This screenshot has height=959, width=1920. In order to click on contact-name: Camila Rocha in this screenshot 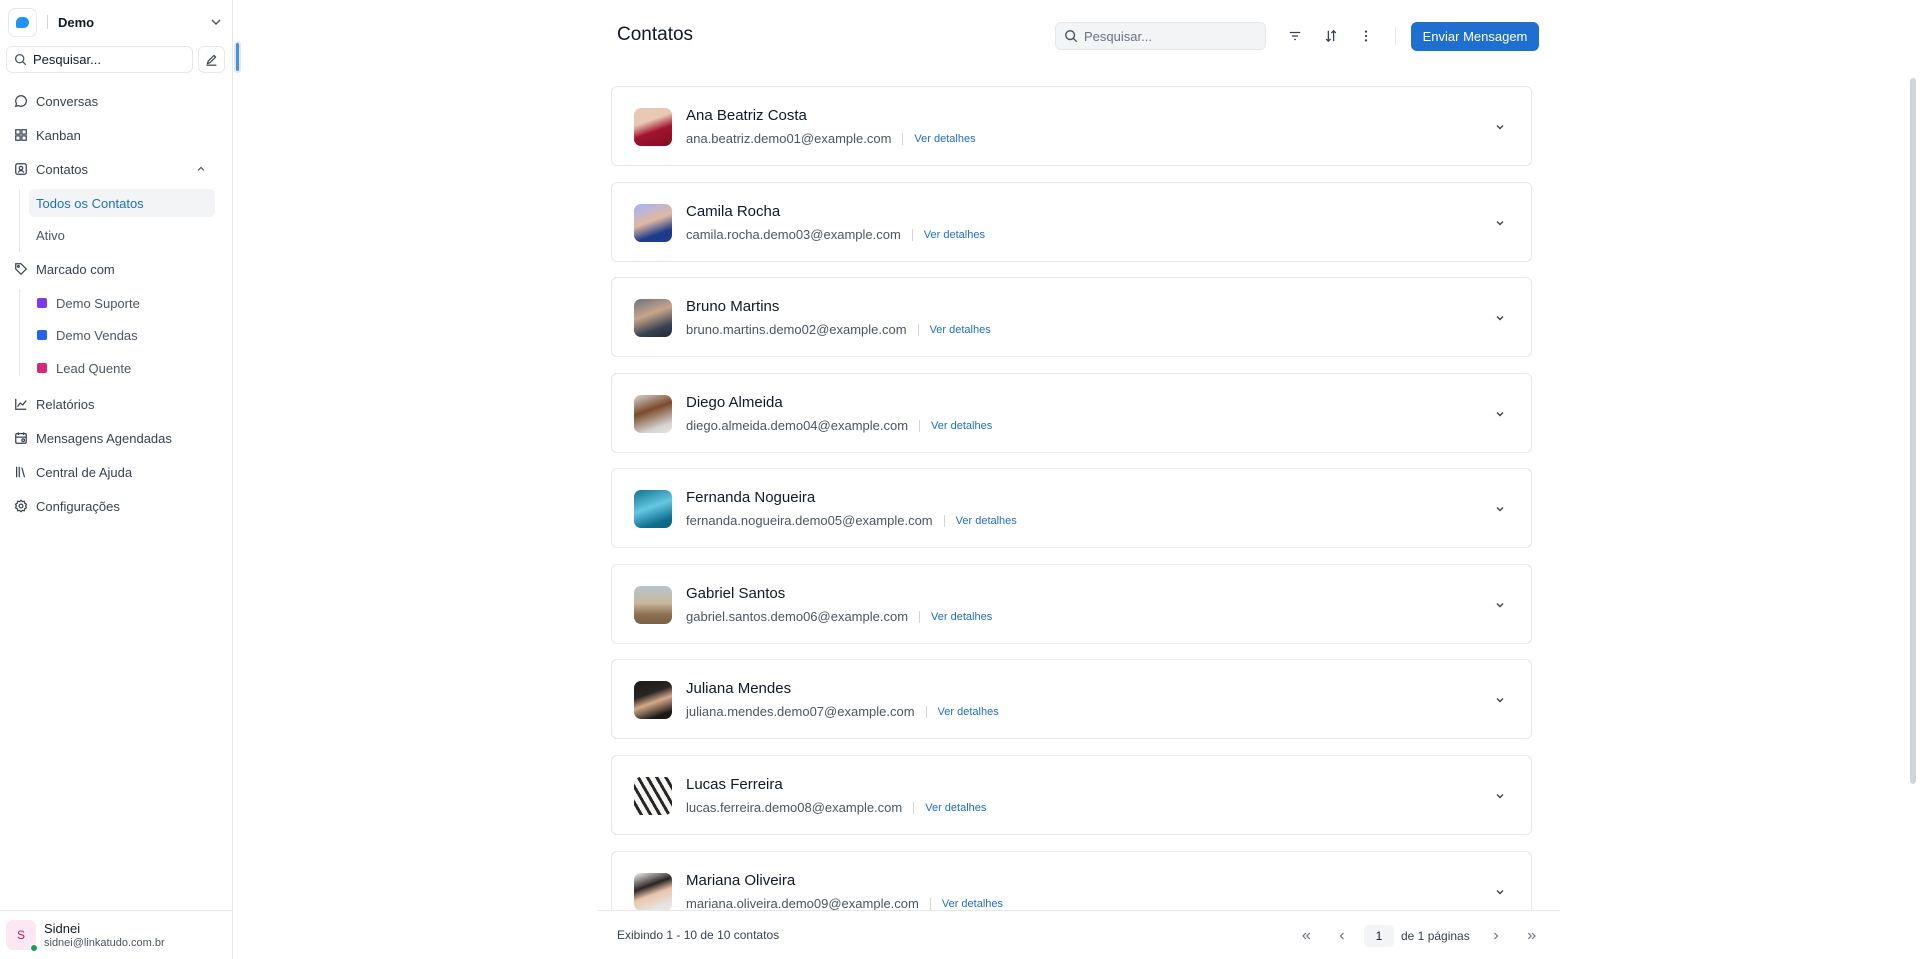, I will do `click(733, 211)`.